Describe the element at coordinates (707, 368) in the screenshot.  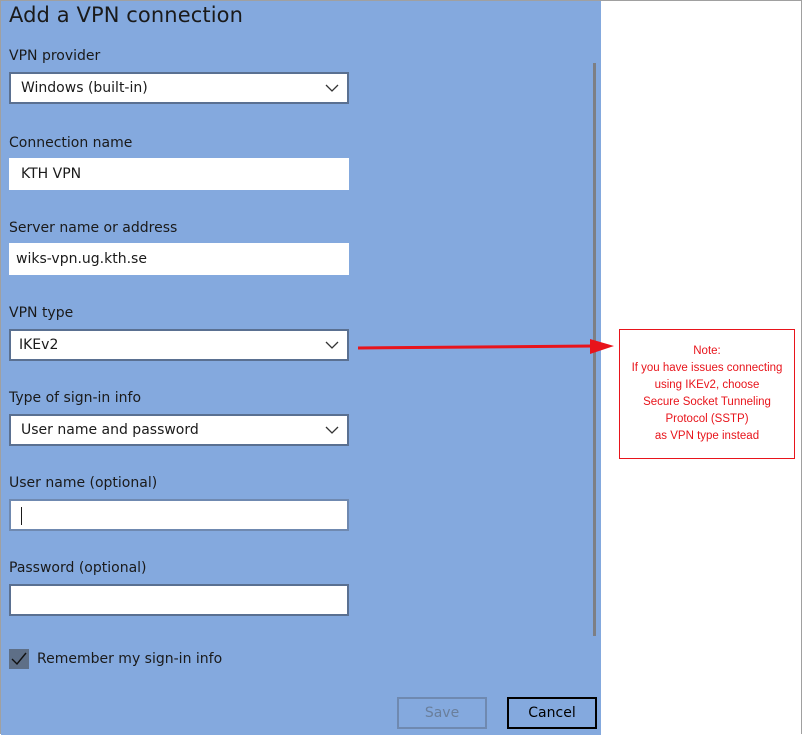
I see `note-line: If you have issues connecting` at that location.